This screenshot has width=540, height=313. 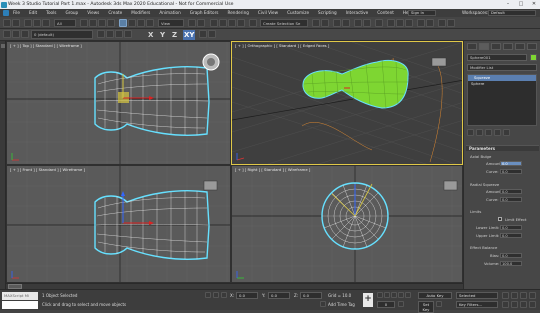 What do you see at coordinates (387, 295) in the screenshot?
I see `previous-frame-icon` at bounding box center [387, 295].